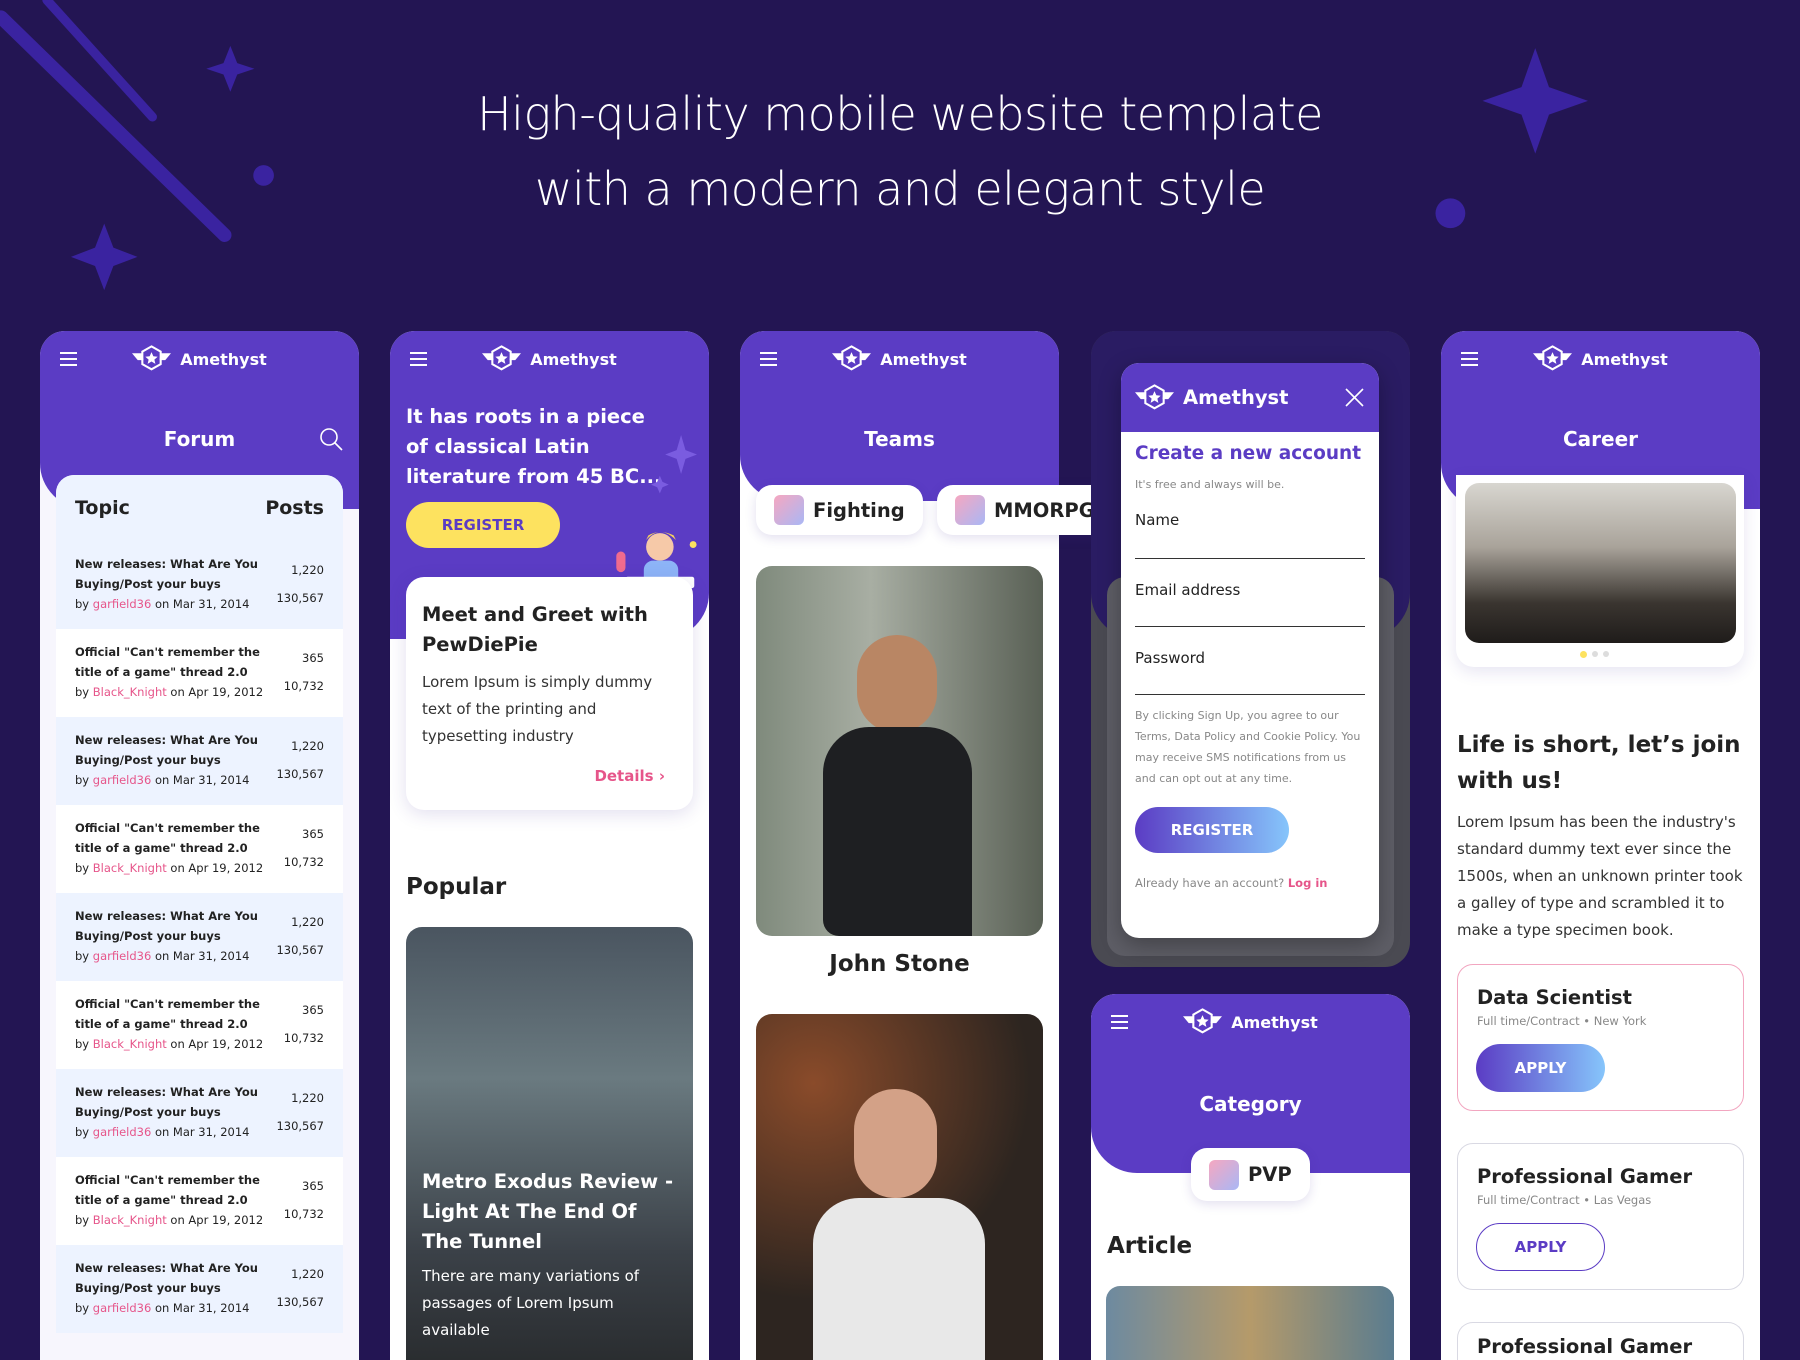 This screenshot has width=1800, height=1360. What do you see at coordinates (1594, 654) in the screenshot?
I see `carousel-dots` at bounding box center [1594, 654].